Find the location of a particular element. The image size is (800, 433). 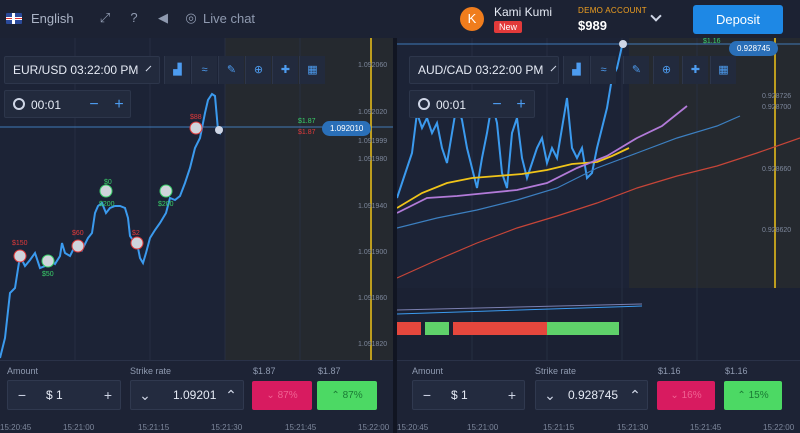

price-axis-label: 1.091900 is located at coordinates (373, 252).